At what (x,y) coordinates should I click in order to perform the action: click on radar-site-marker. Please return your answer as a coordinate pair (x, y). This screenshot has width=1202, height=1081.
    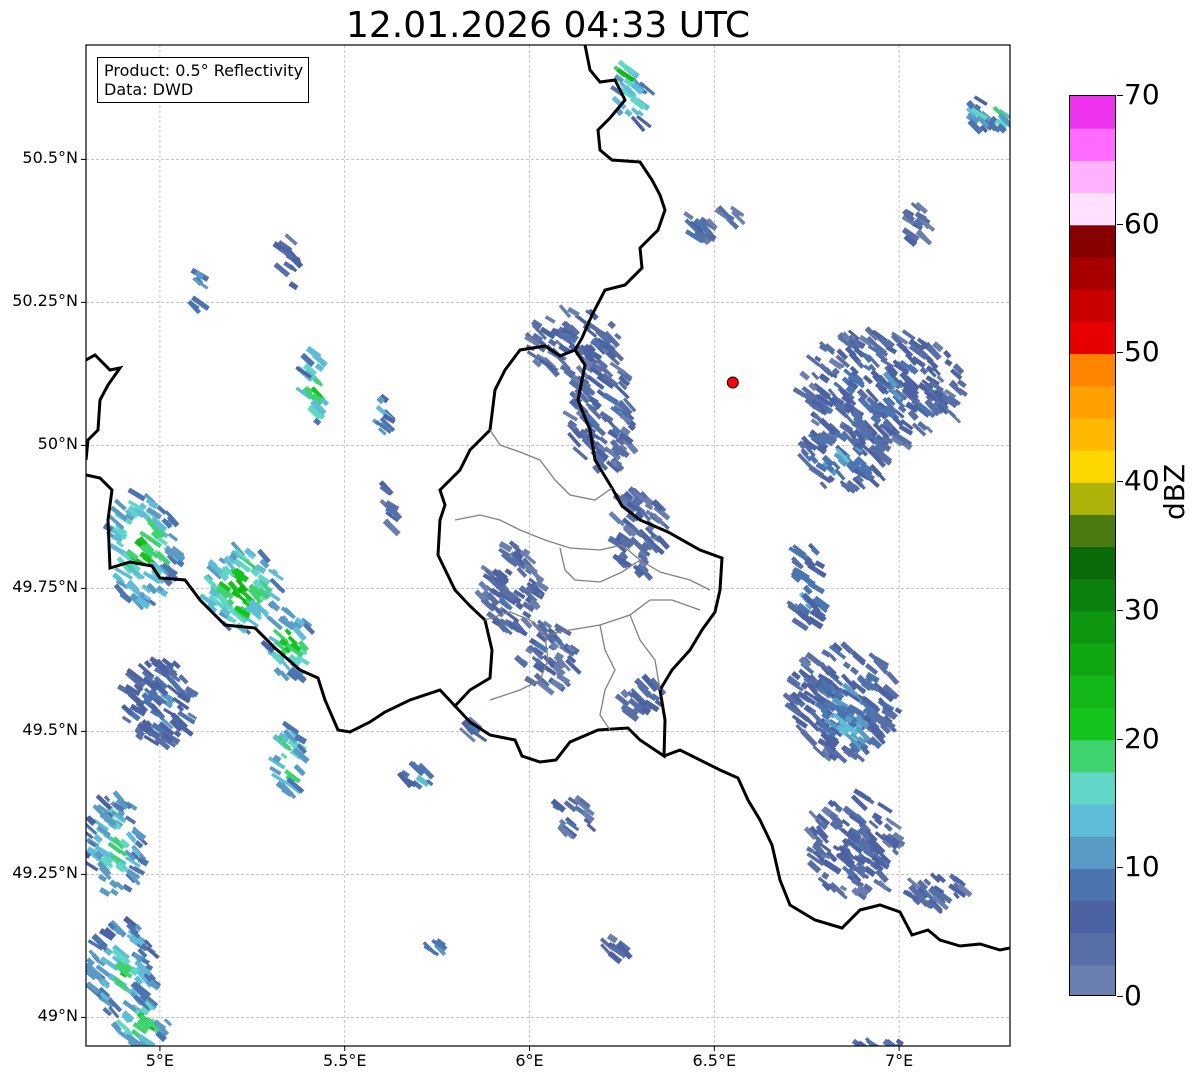
    Looking at the image, I should click on (732, 382).